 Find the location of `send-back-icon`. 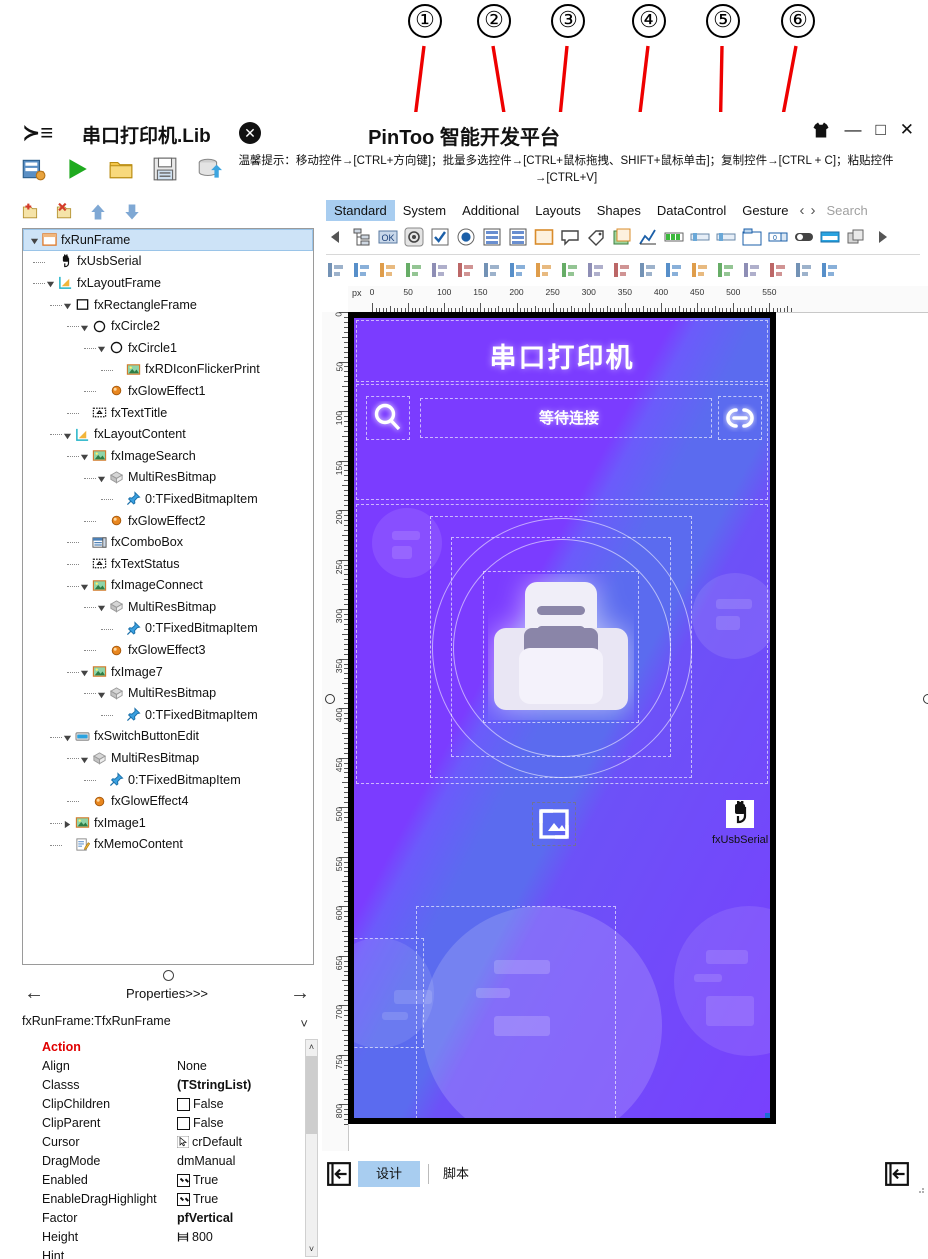

send-back-icon is located at coordinates (726, 270).